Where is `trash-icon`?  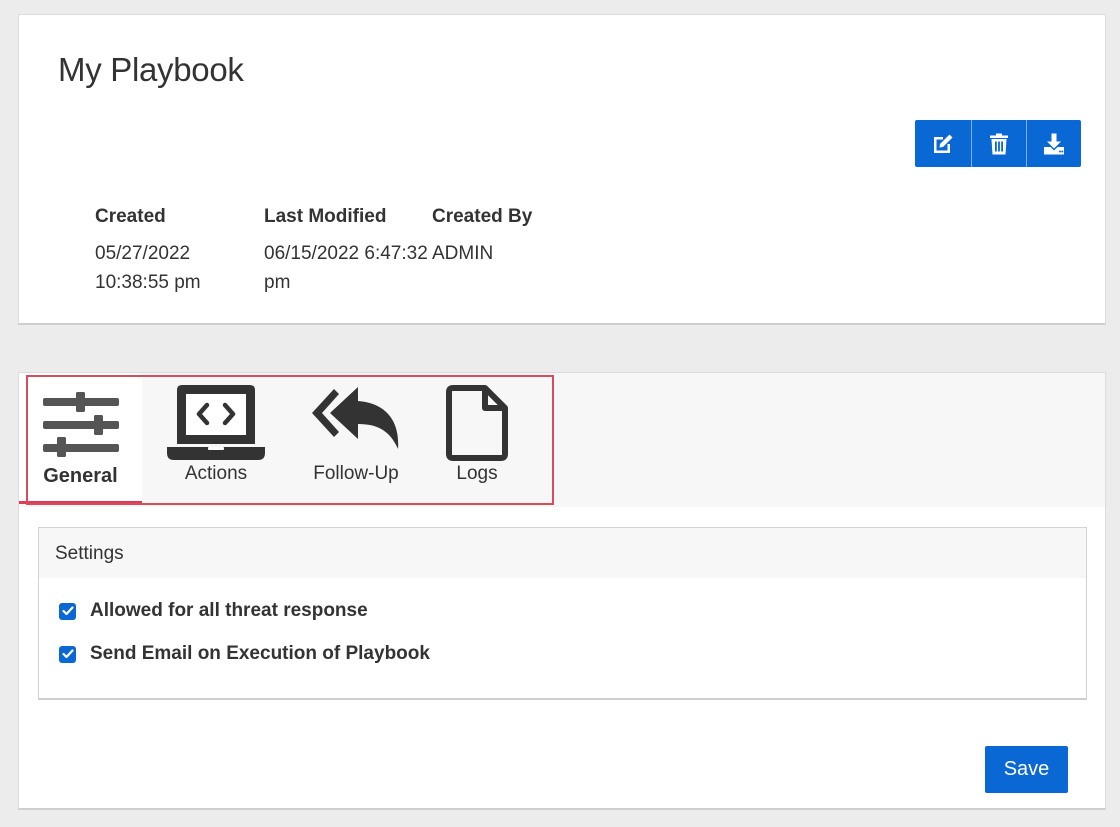 trash-icon is located at coordinates (999, 143).